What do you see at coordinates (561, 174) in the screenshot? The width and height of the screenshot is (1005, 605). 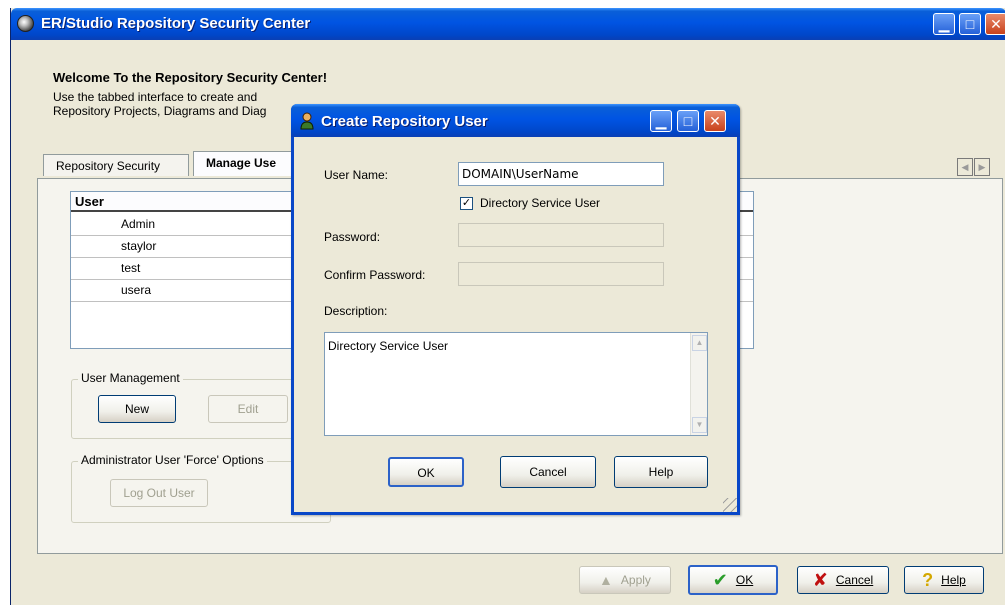 I see `user-name-input` at bounding box center [561, 174].